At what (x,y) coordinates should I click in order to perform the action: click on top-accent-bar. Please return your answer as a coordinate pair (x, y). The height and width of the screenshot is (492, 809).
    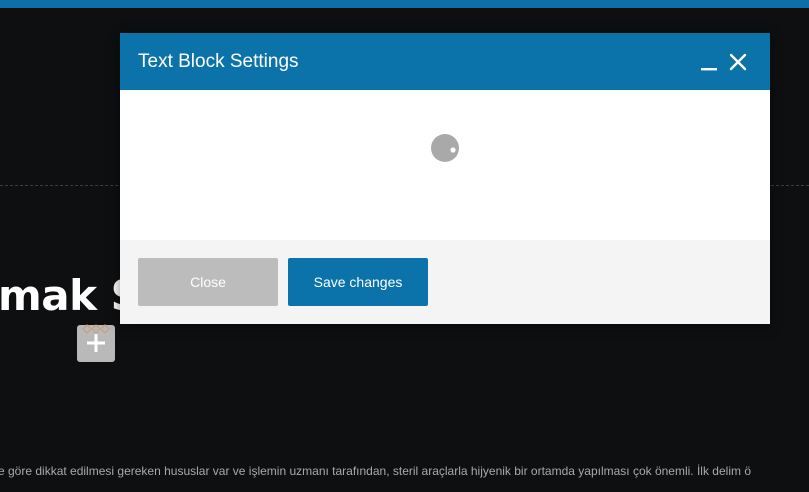
    Looking at the image, I should click on (404, 4).